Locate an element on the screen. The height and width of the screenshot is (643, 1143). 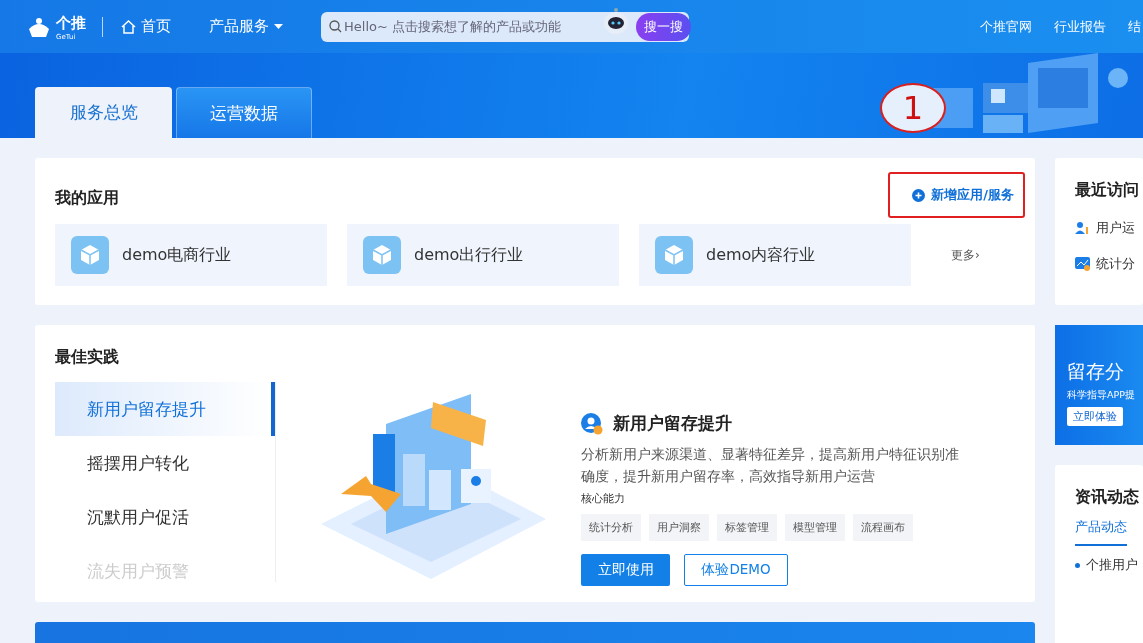
capability-label: 核心能力 is located at coordinates (603, 498).